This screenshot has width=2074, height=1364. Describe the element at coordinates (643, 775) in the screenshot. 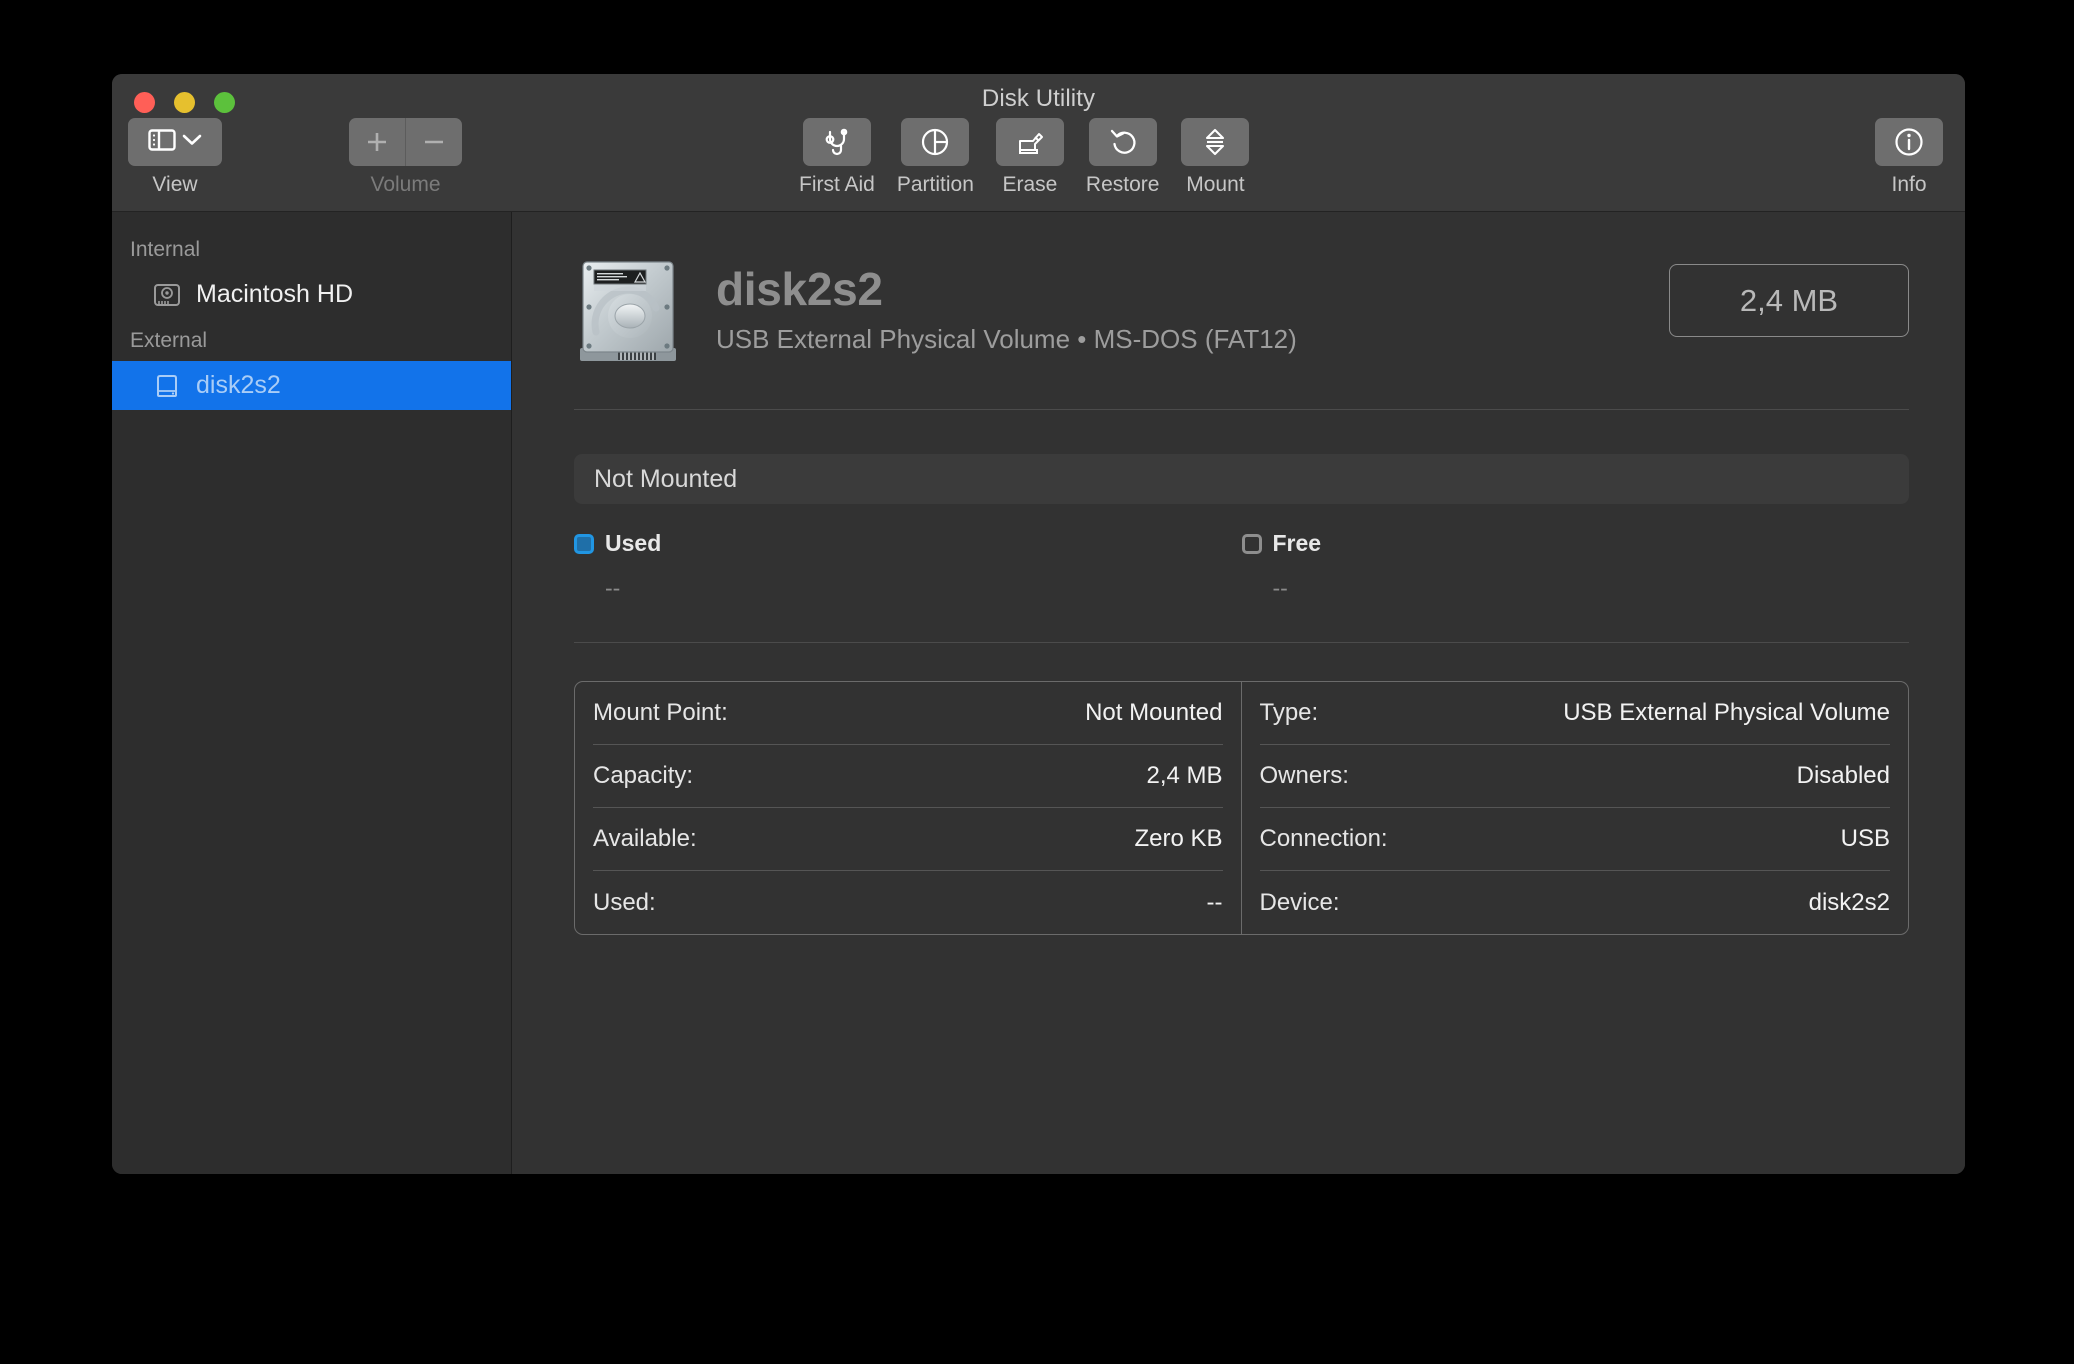

I see `detail-label: Capacity:` at that location.